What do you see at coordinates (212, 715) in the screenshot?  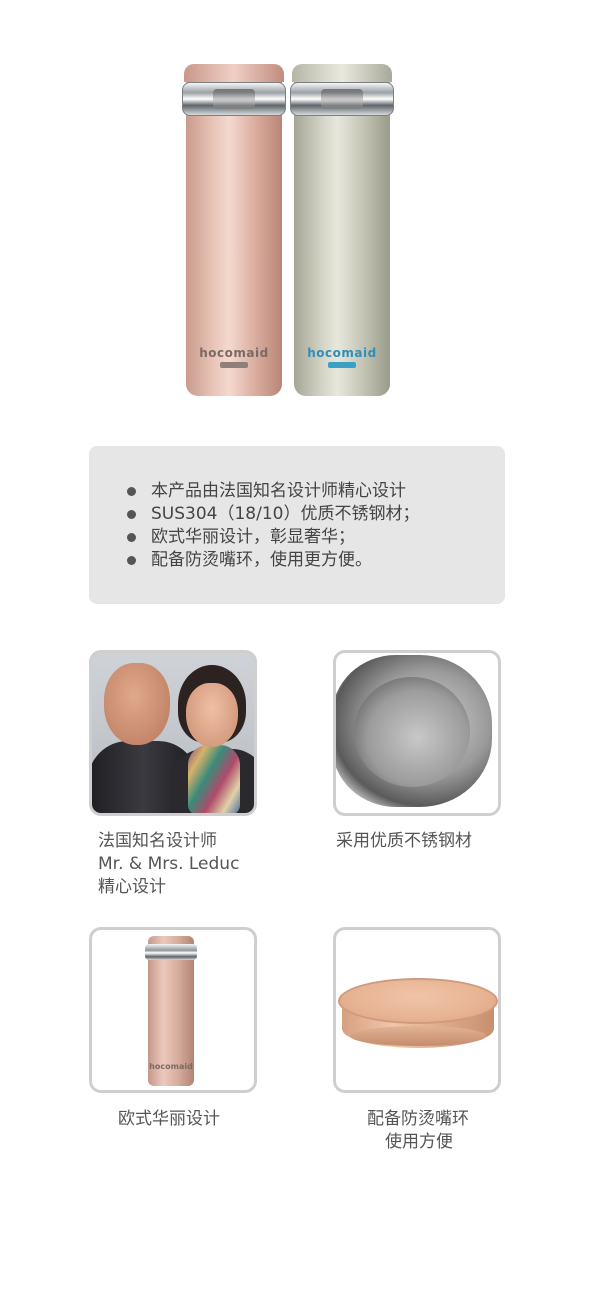 I see `woman-face` at bounding box center [212, 715].